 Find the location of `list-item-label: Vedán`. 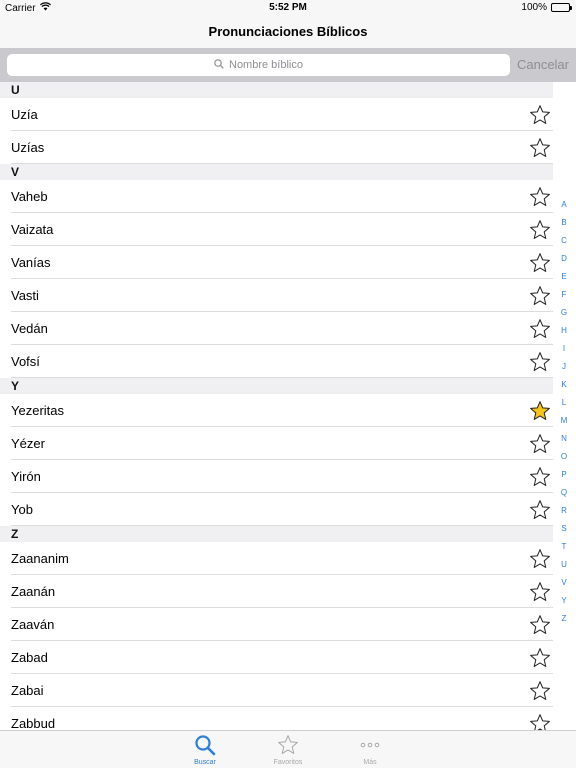

list-item-label: Vedán is located at coordinates (29, 328).